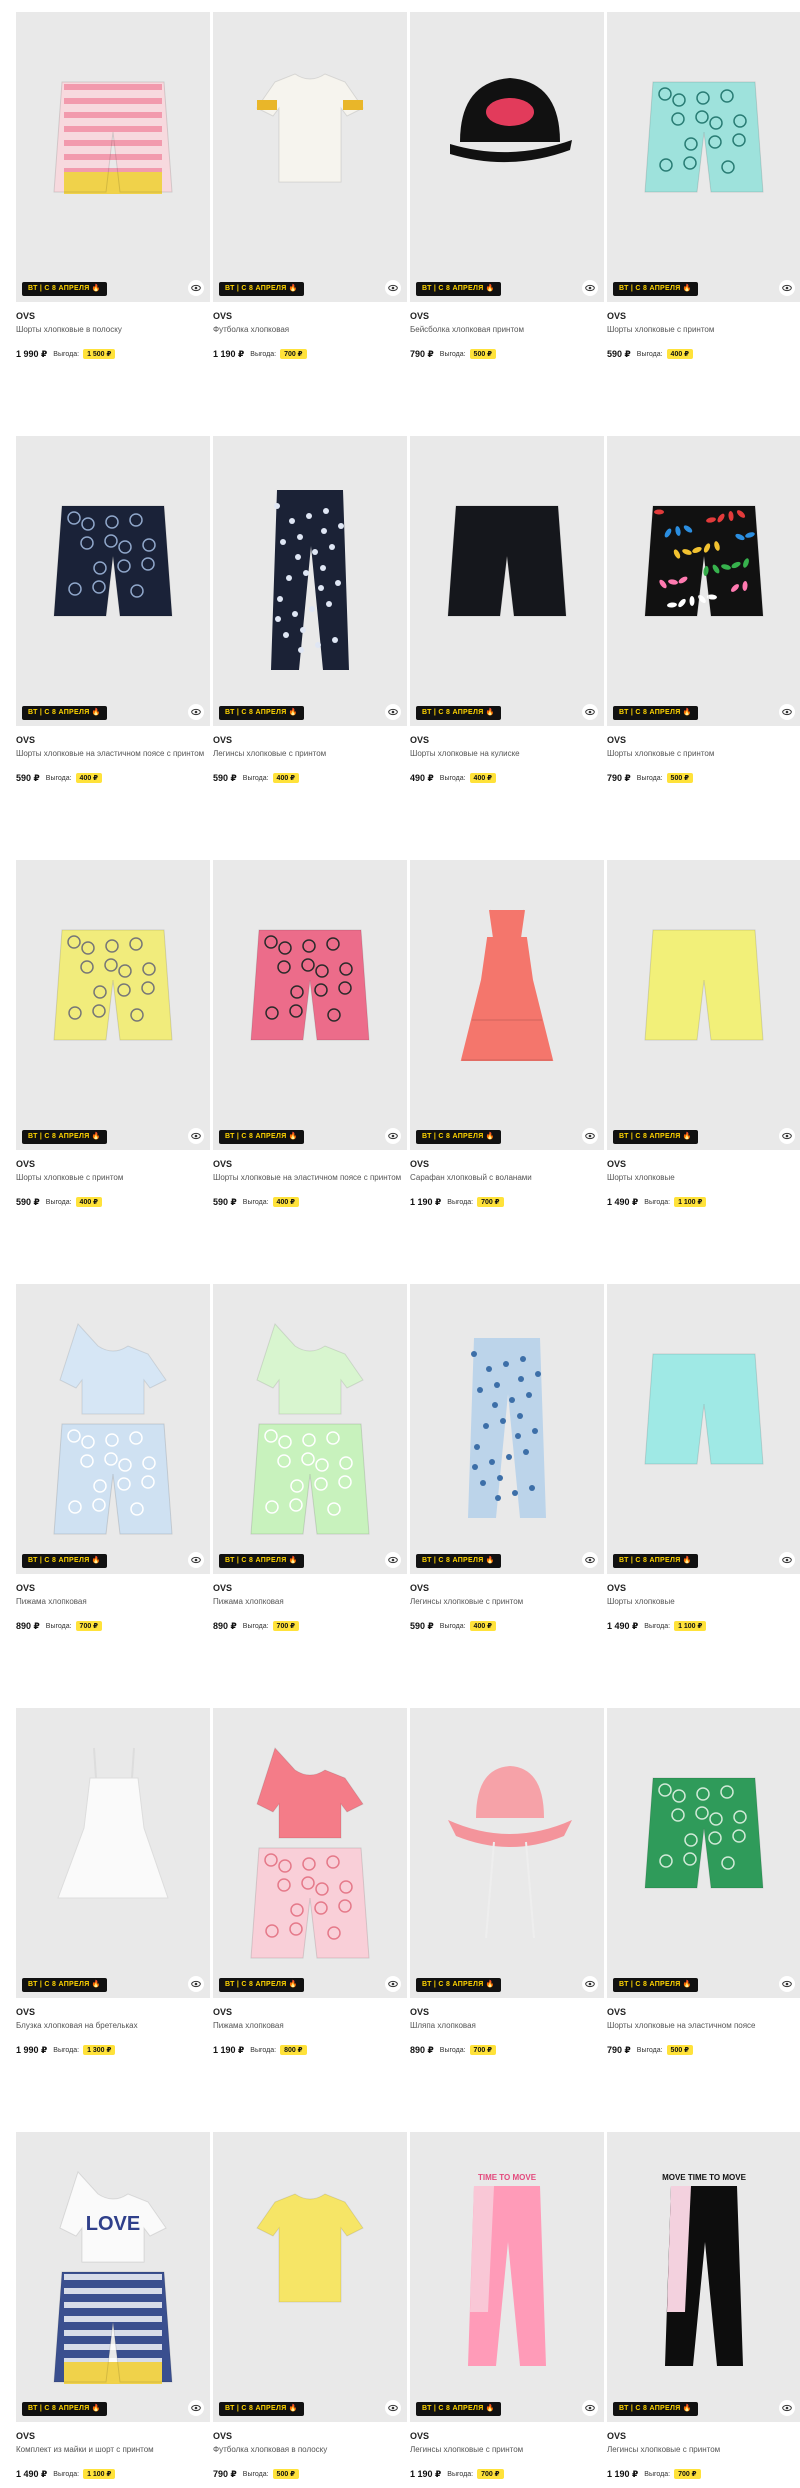  Describe the element at coordinates (507, 759) in the screenshot. I see `product-name: Шорты хлопковые на кулиске` at that location.